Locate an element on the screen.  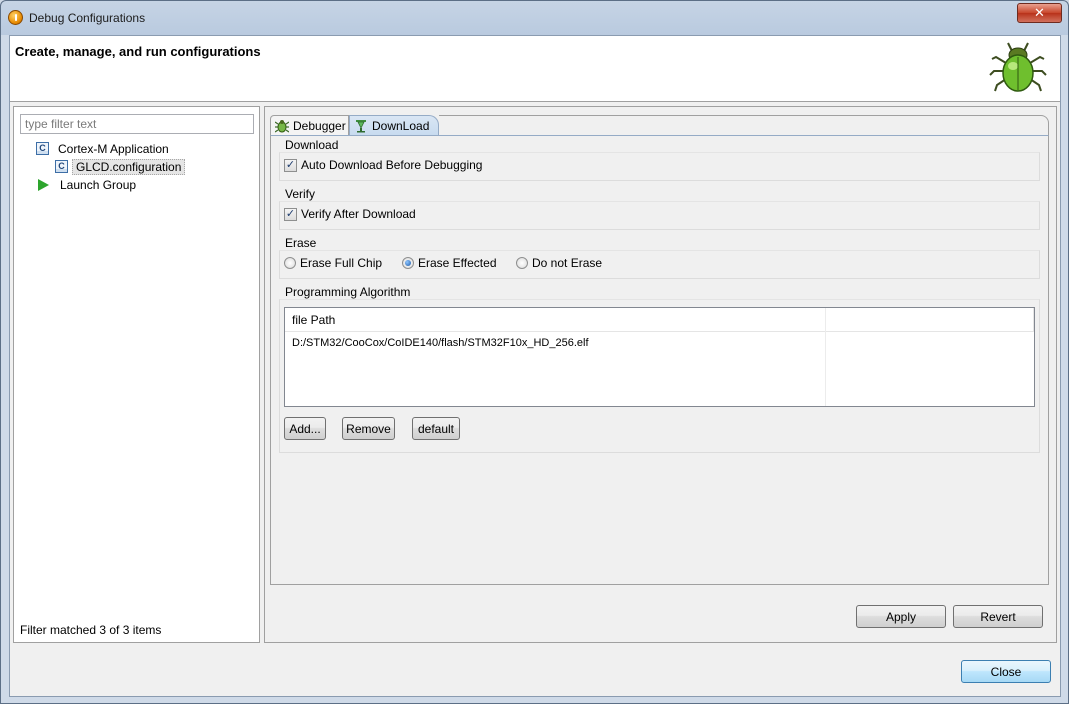
revert-button: Revert is located at coordinates (998, 616).